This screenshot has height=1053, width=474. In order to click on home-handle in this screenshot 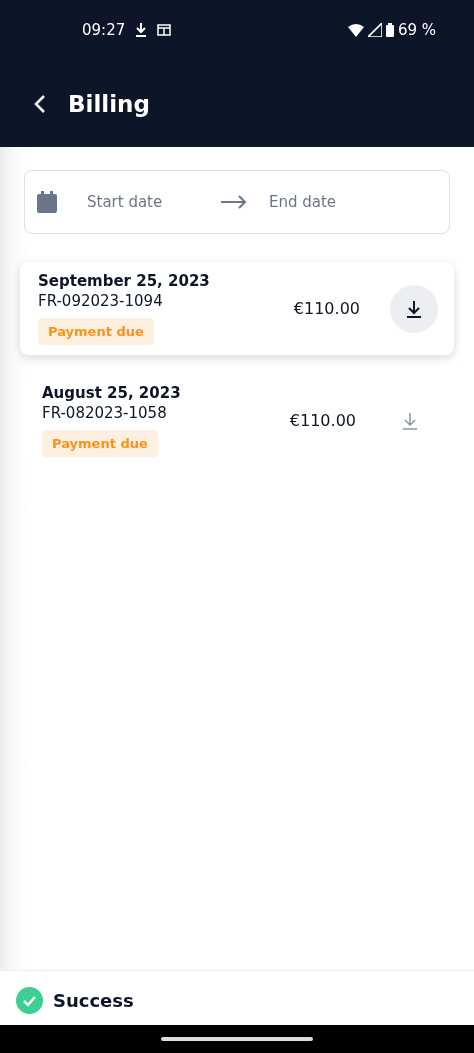, I will do `click(237, 1039)`.